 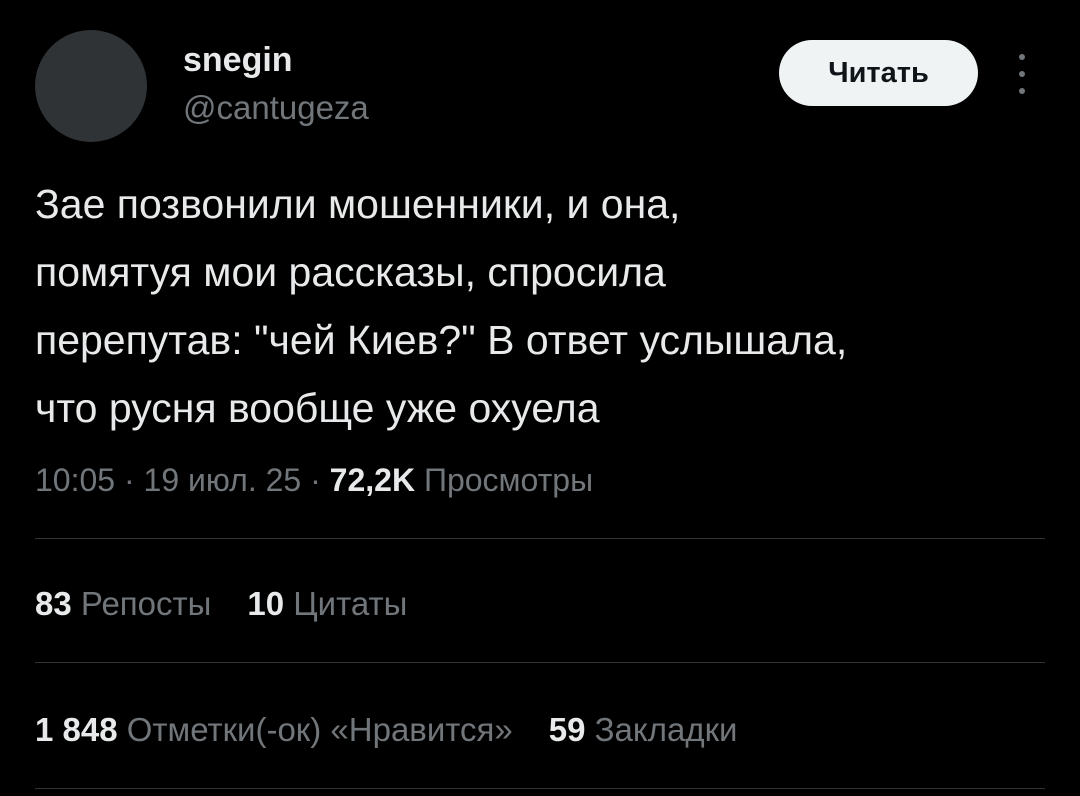 I want to click on quotes-stat: 10 Цитаты, so click(x=327, y=604).